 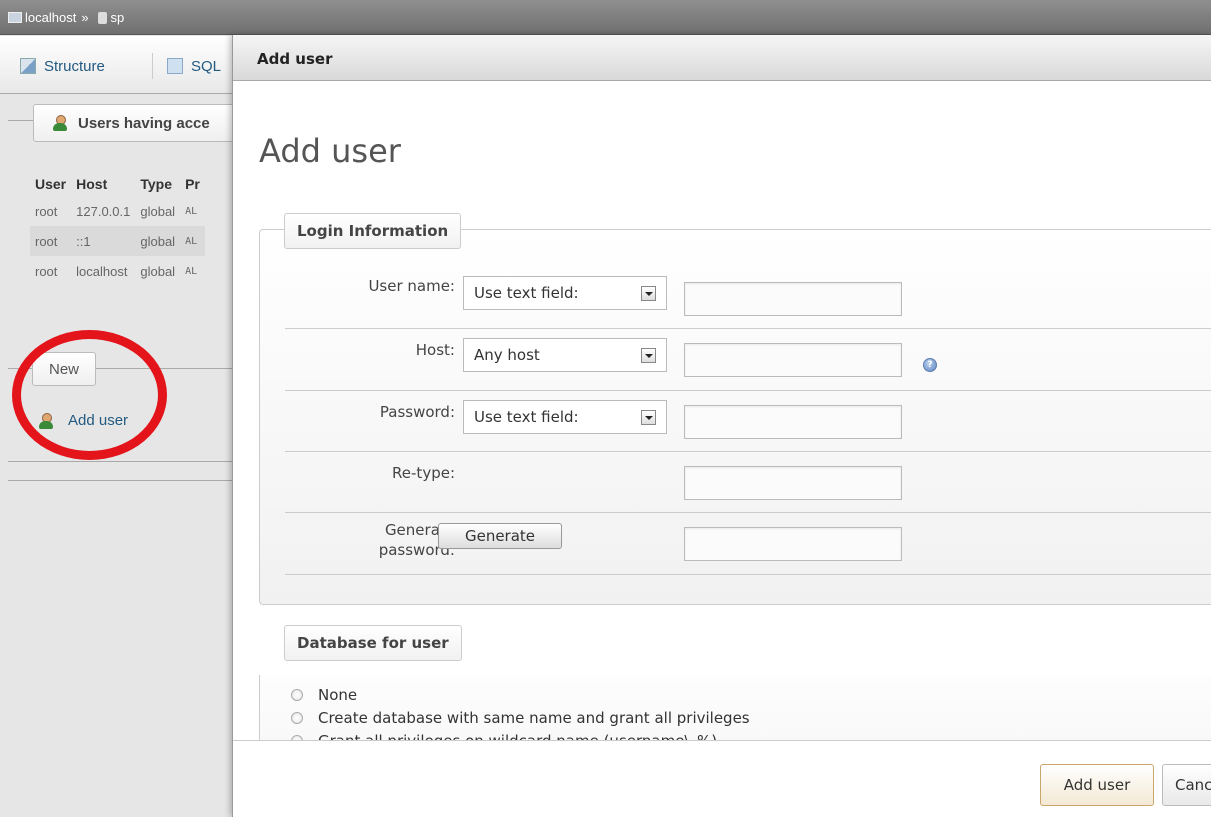 What do you see at coordinates (1097, 785) in the screenshot?
I see `add-user-button: Add user` at bounding box center [1097, 785].